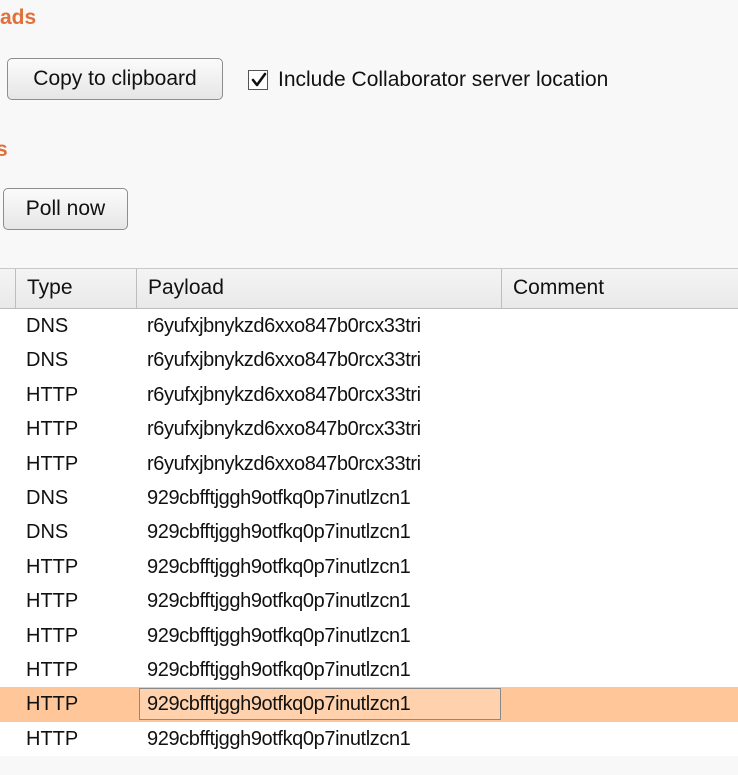  What do you see at coordinates (65, 209) in the screenshot?
I see `poll-now-button: Poll now` at bounding box center [65, 209].